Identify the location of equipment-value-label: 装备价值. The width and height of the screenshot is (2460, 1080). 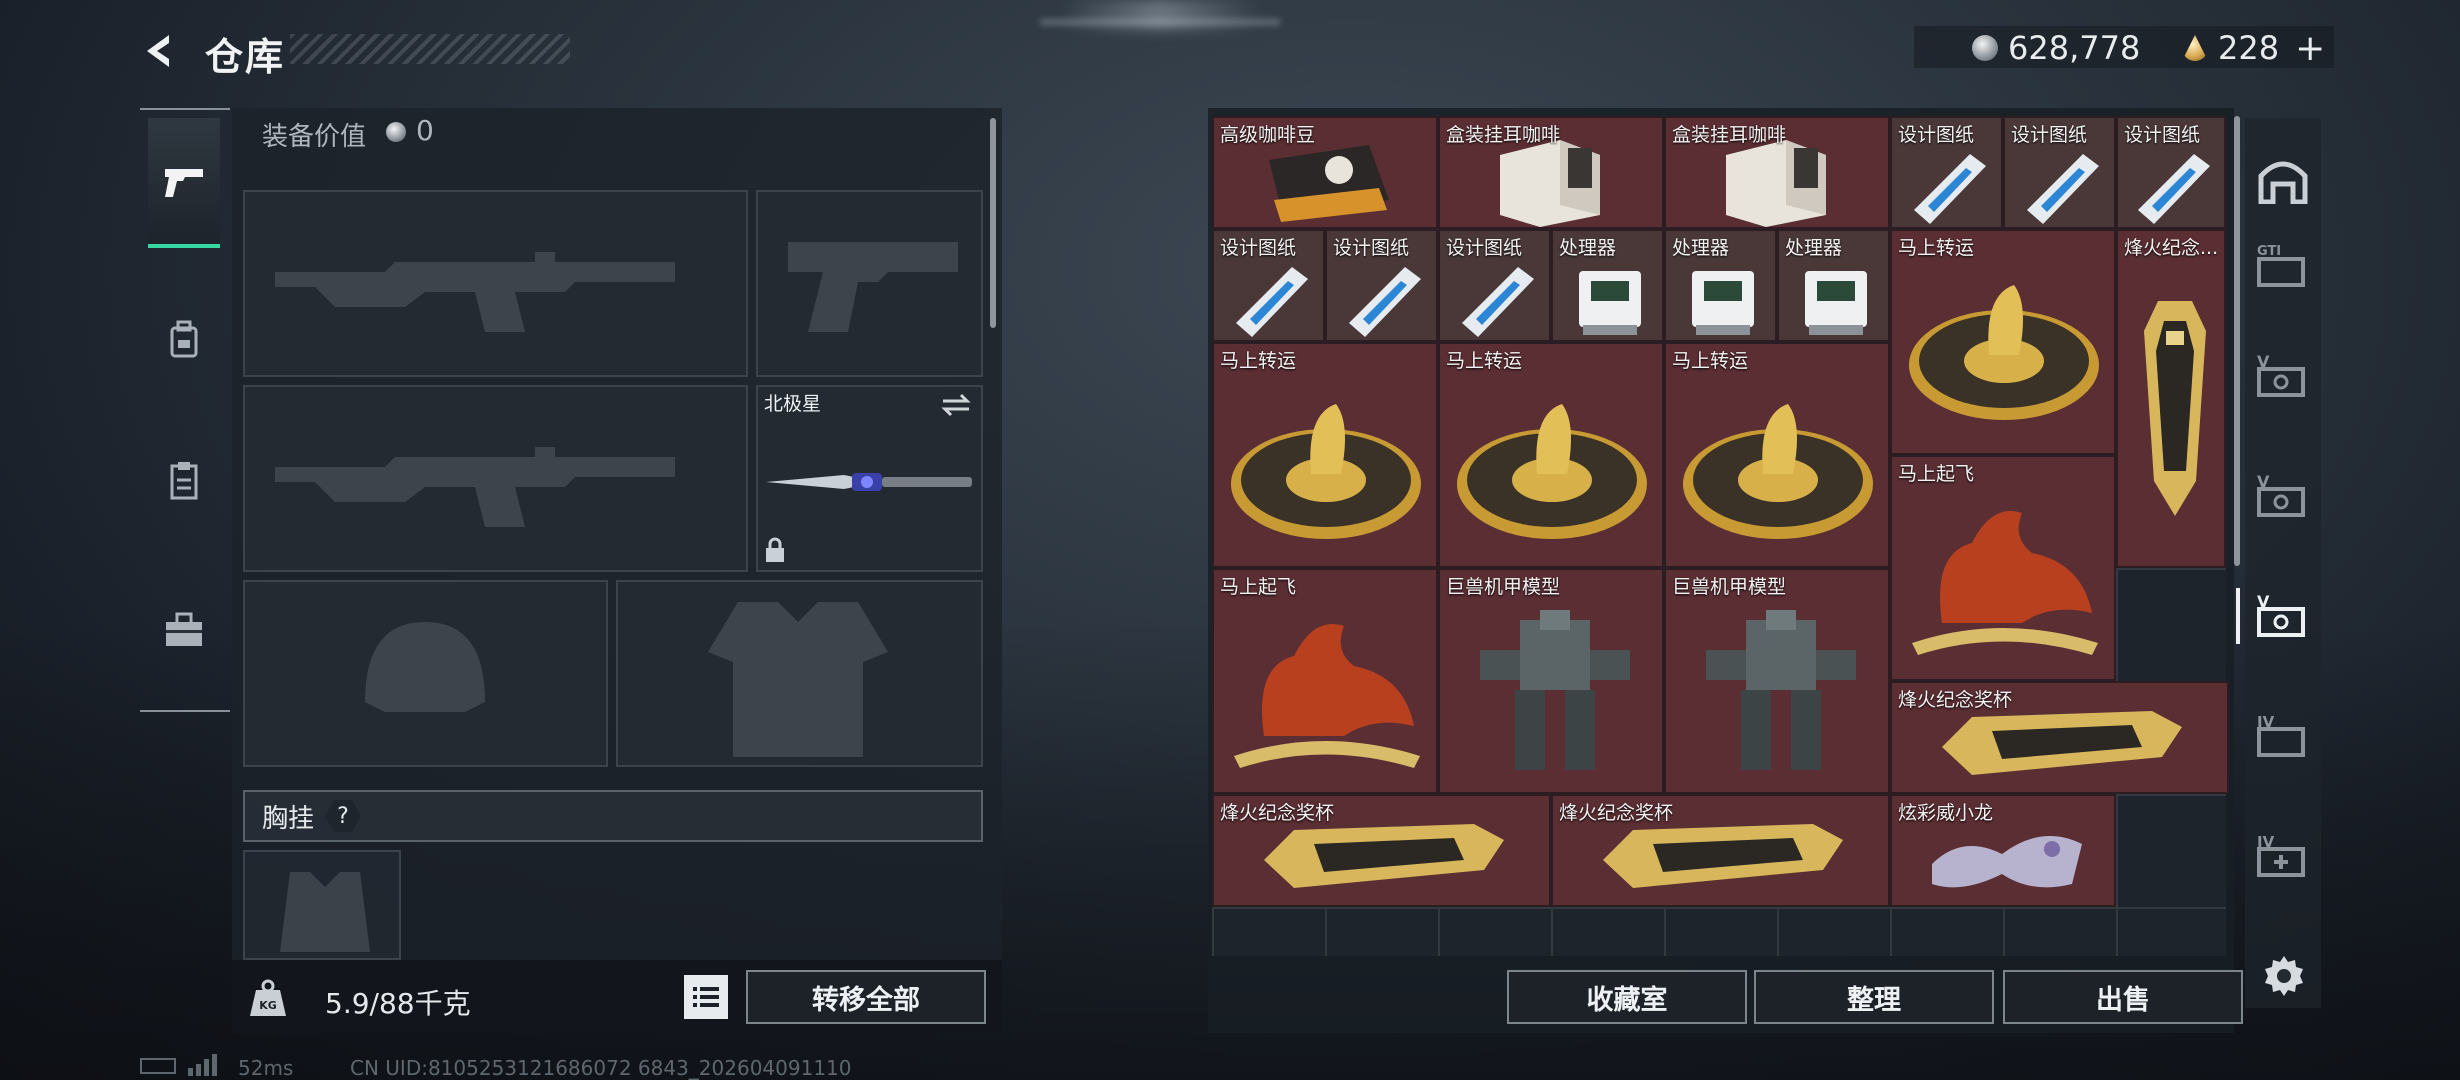
(314, 137).